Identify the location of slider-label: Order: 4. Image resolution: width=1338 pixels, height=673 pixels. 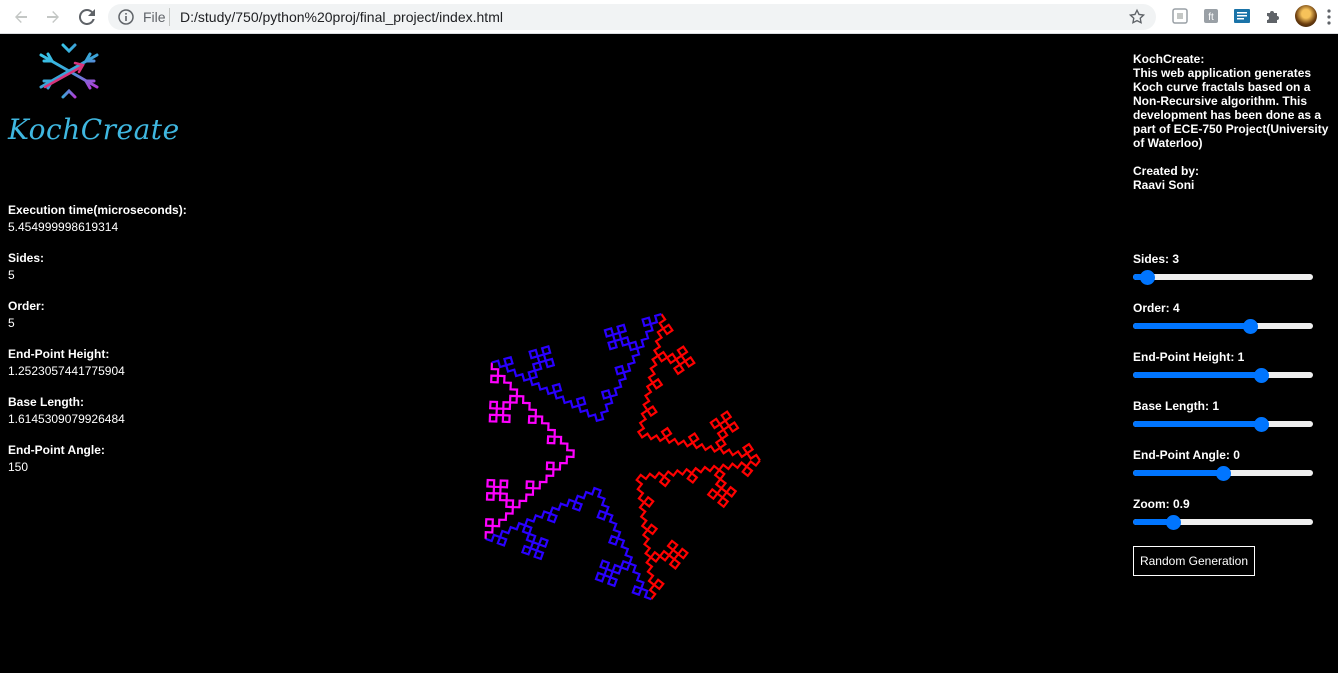
(1156, 308).